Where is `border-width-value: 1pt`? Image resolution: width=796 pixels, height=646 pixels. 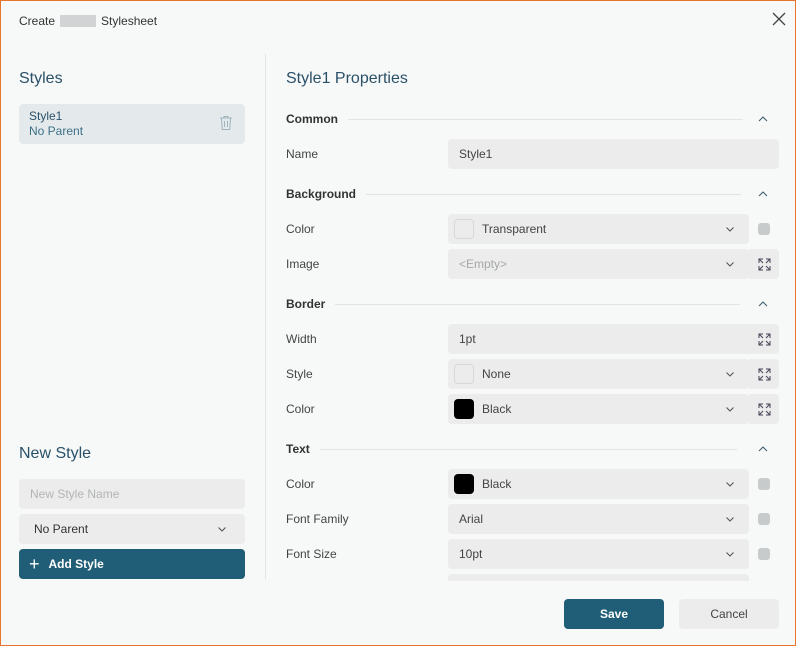
border-width-value: 1pt is located at coordinates (467, 339).